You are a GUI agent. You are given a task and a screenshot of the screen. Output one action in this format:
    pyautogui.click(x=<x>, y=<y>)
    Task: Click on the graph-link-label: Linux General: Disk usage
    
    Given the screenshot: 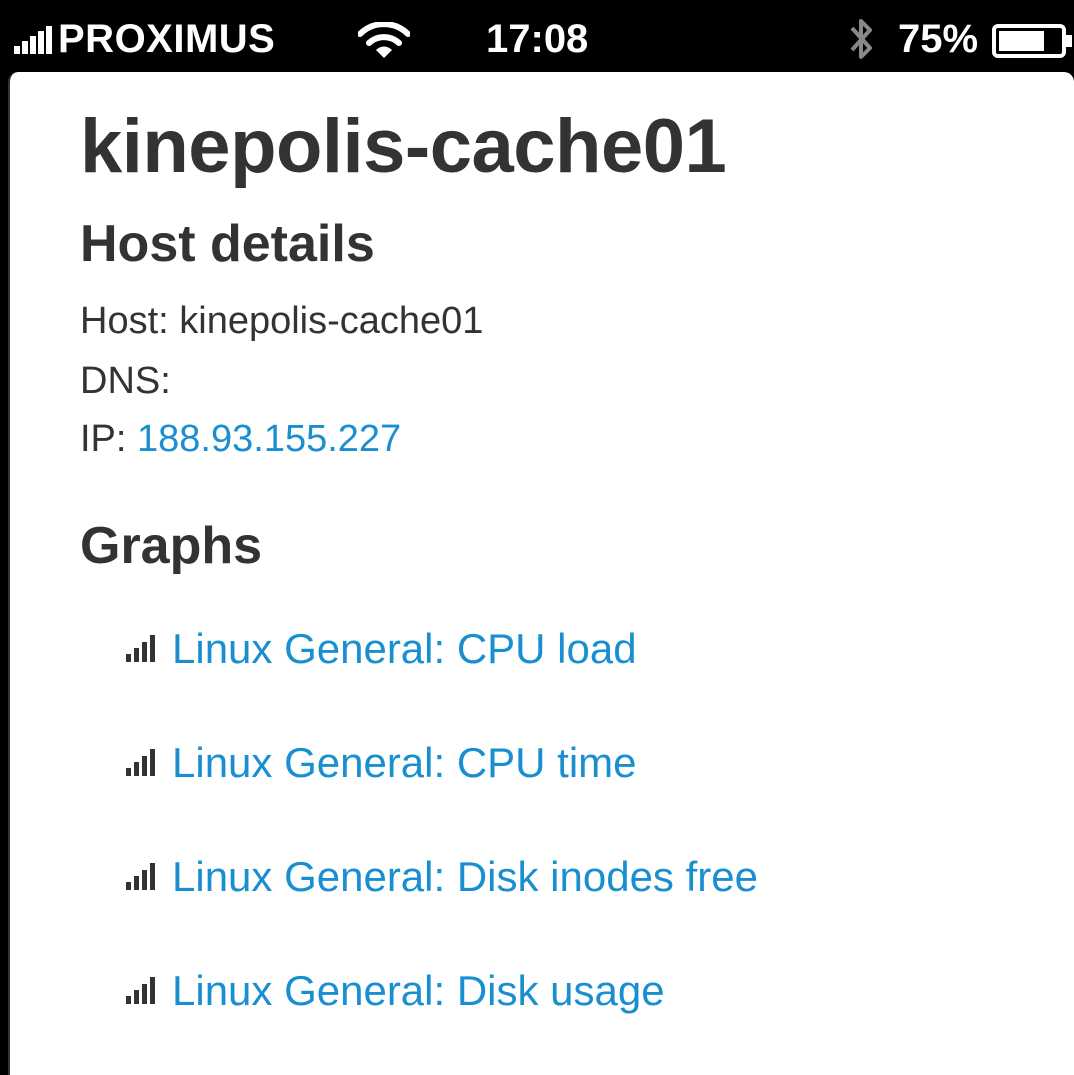 What is the action you would take?
    pyautogui.click(x=418, y=991)
    